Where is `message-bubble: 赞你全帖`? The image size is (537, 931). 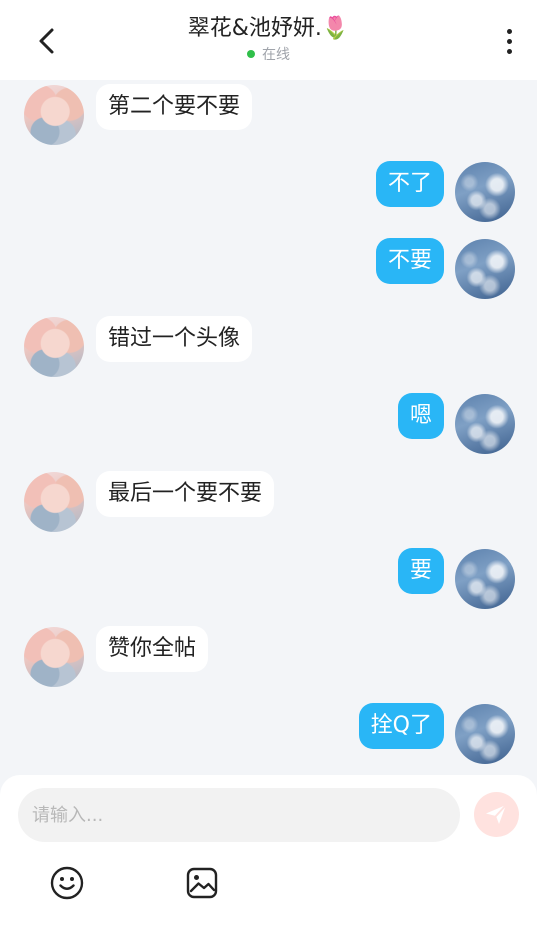
message-bubble: 赞你全帖 is located at coordinates (152, 649).